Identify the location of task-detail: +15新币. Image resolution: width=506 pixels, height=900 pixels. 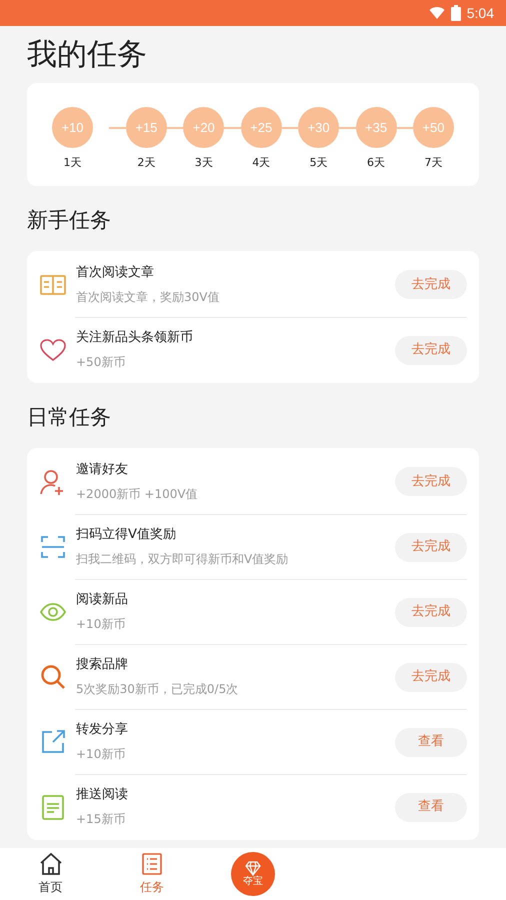
(101, 819).